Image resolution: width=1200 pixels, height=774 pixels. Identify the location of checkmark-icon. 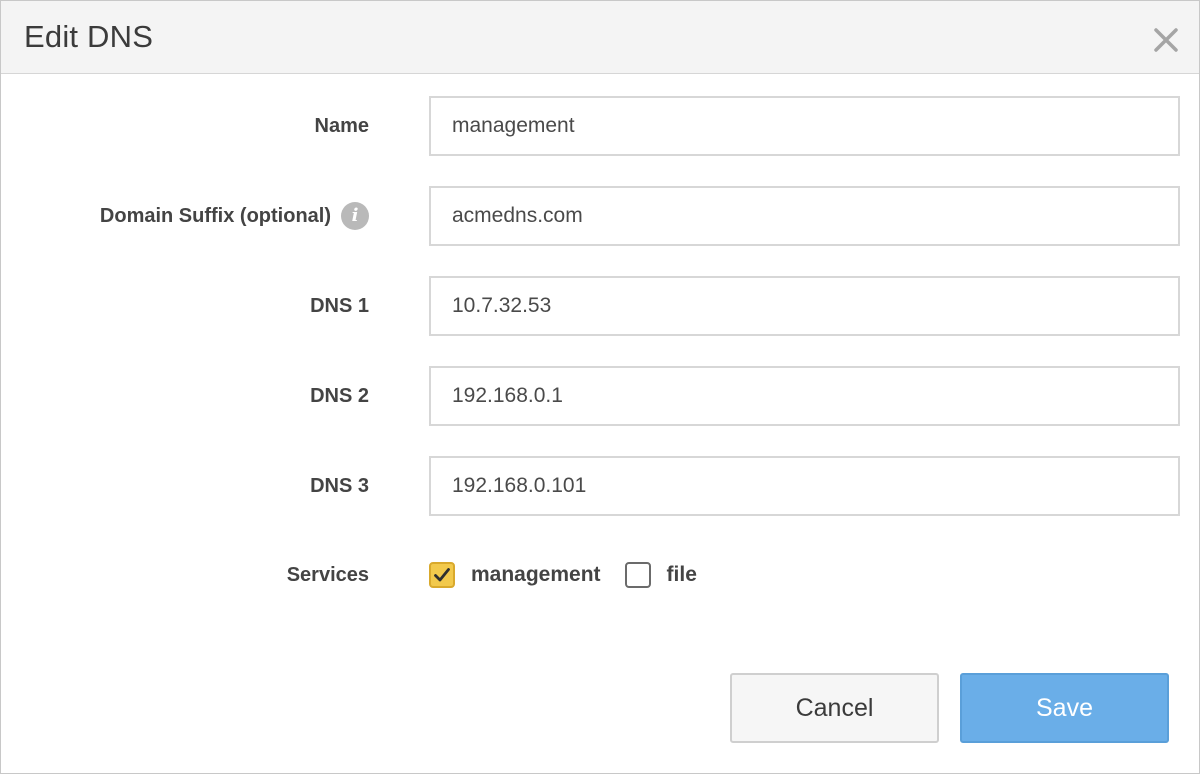
(442, 575).